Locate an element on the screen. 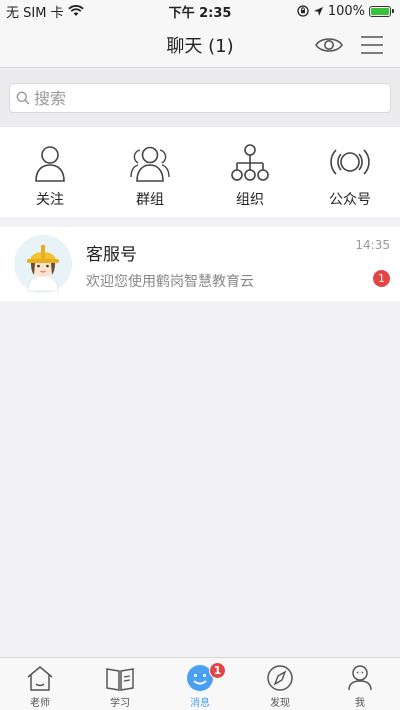 The width and height of the screenshot is (400, 710). status-bar: 无 SIM 卡 下午 2:35 100% is located at coordinates (200, 11).